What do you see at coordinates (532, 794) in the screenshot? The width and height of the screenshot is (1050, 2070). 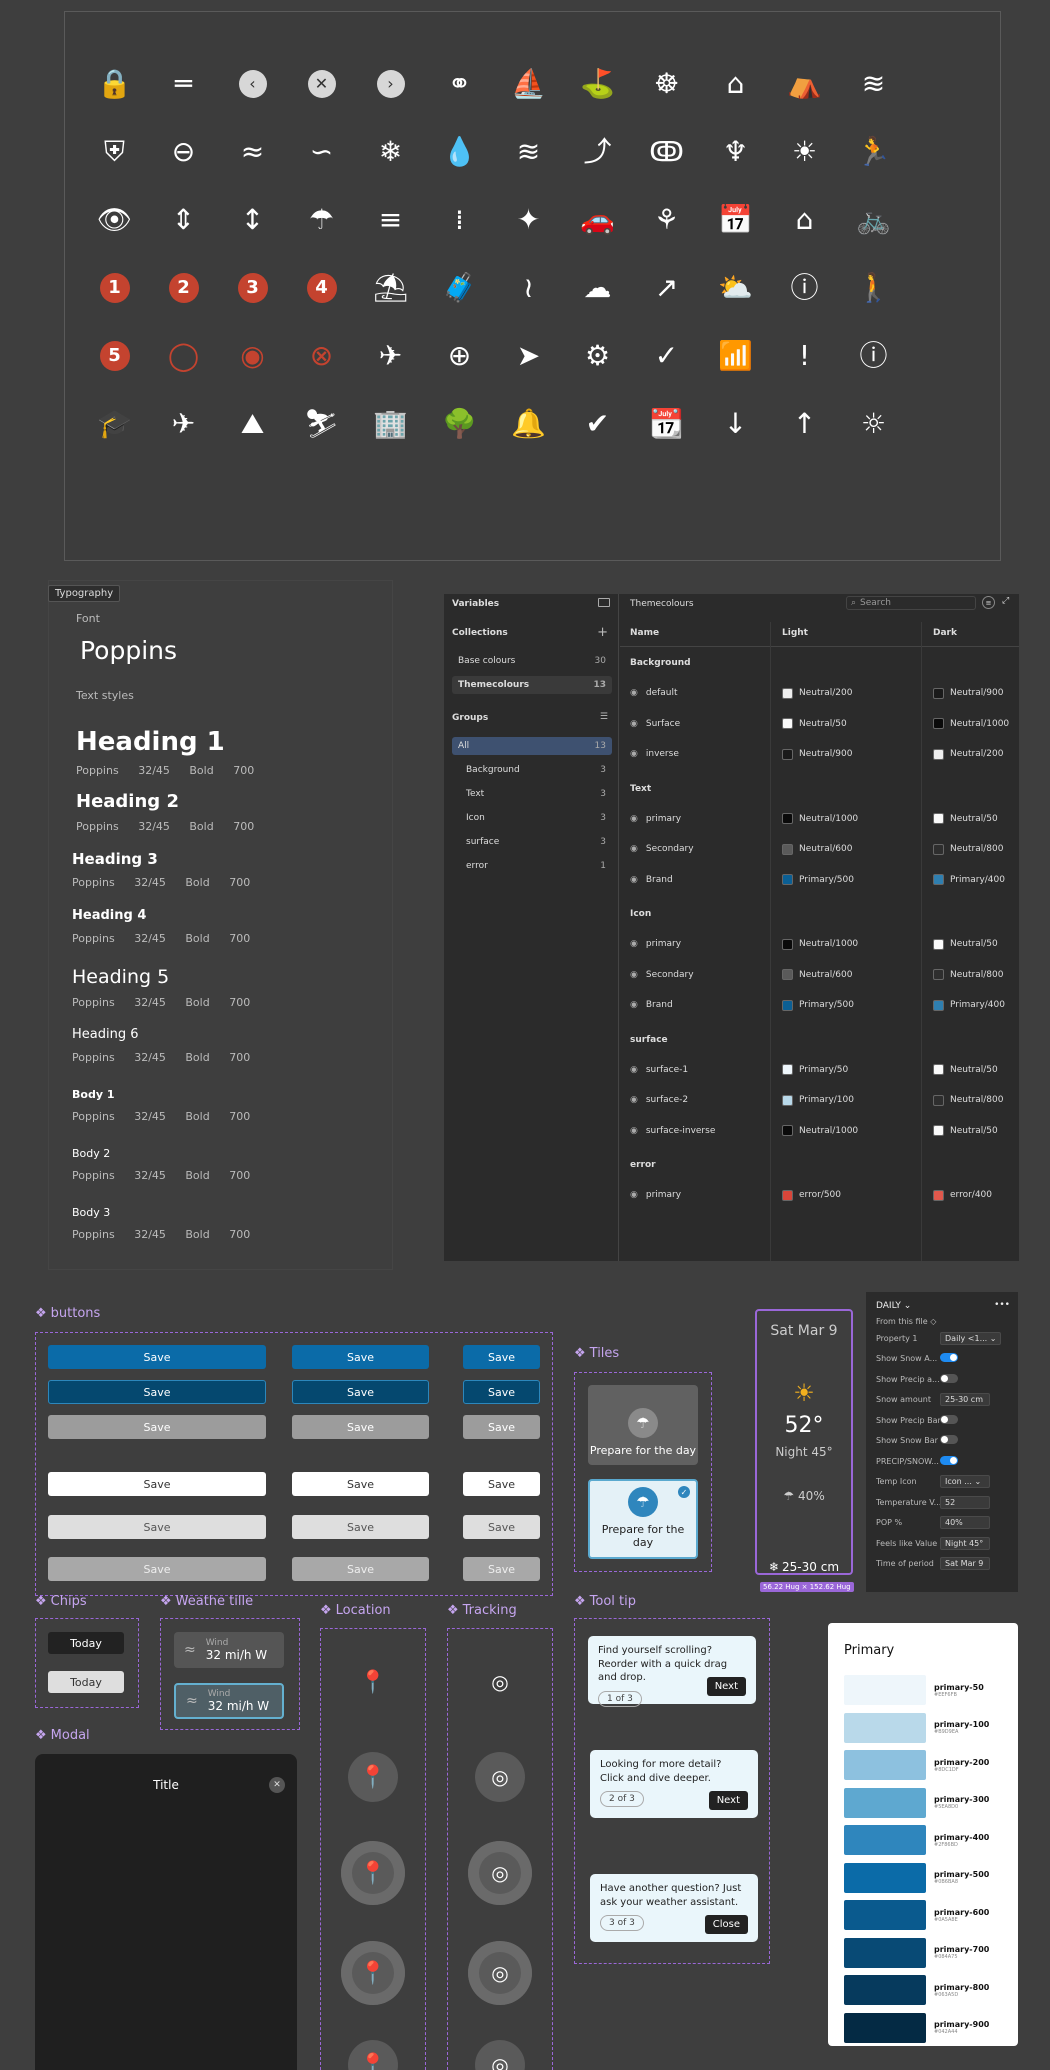 I see `group-item-text: Text 3` at bounding box center [532, 794].